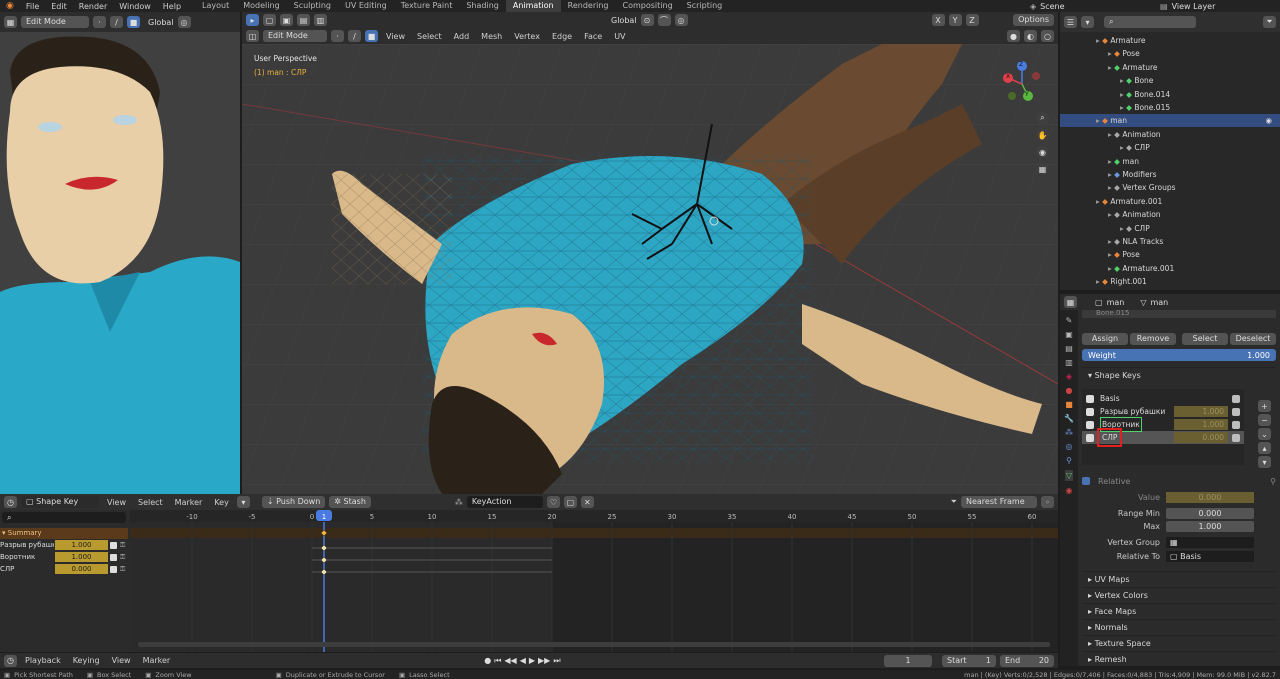 The width and height of the screenshot is (1280, 679). Describe the element at coordinates (1163, 424) in the screenshot. I see `shape-key-row: Воротник 1.000` at that location.